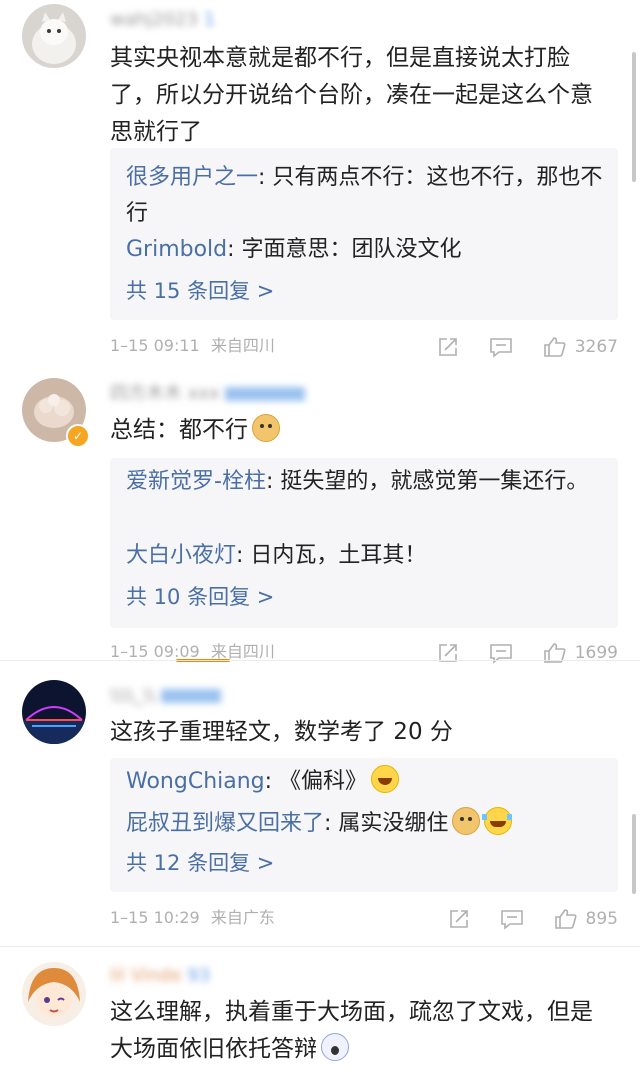  I want to click on reply-item: 大白小夜灯: 日内瓦，土耳其！, so click(365, 556).